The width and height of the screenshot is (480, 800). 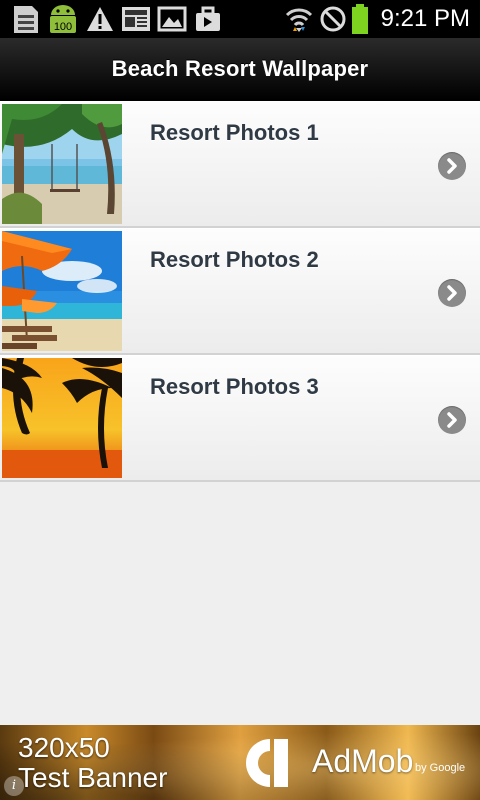 What do you see at coordinates (360, 19) in the screenshot?
I see `battery-icon` at bounding box center [360, 19].